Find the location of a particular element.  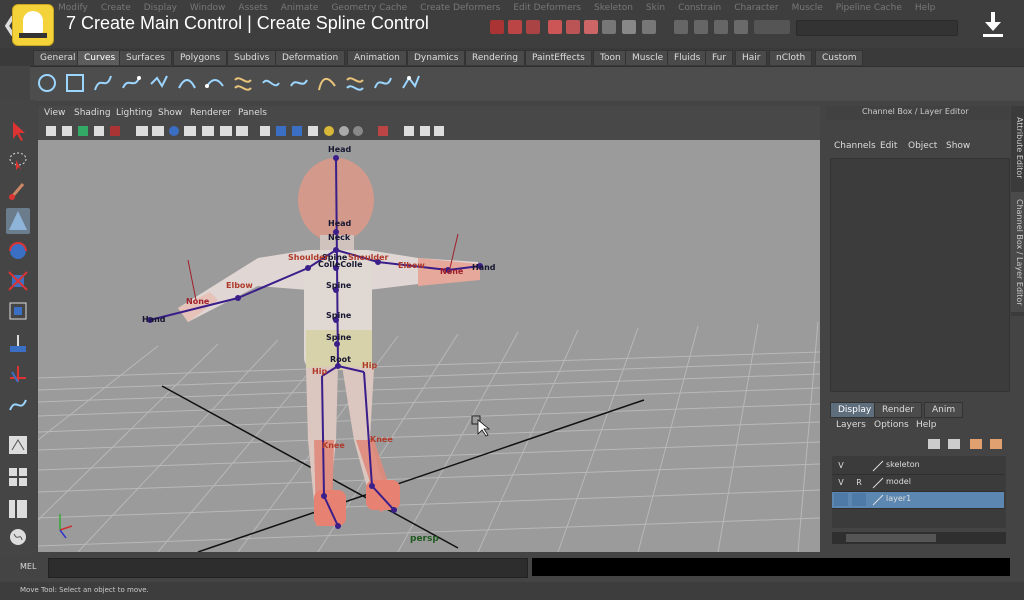

viewport-toolbar-icons is located at coordinates (429, 131).